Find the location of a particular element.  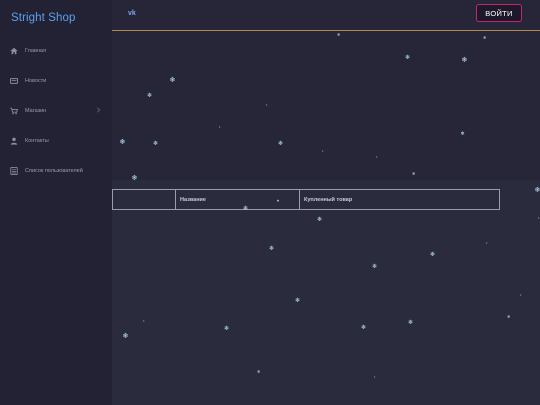

list-icon is located at coordinates (14, 171).